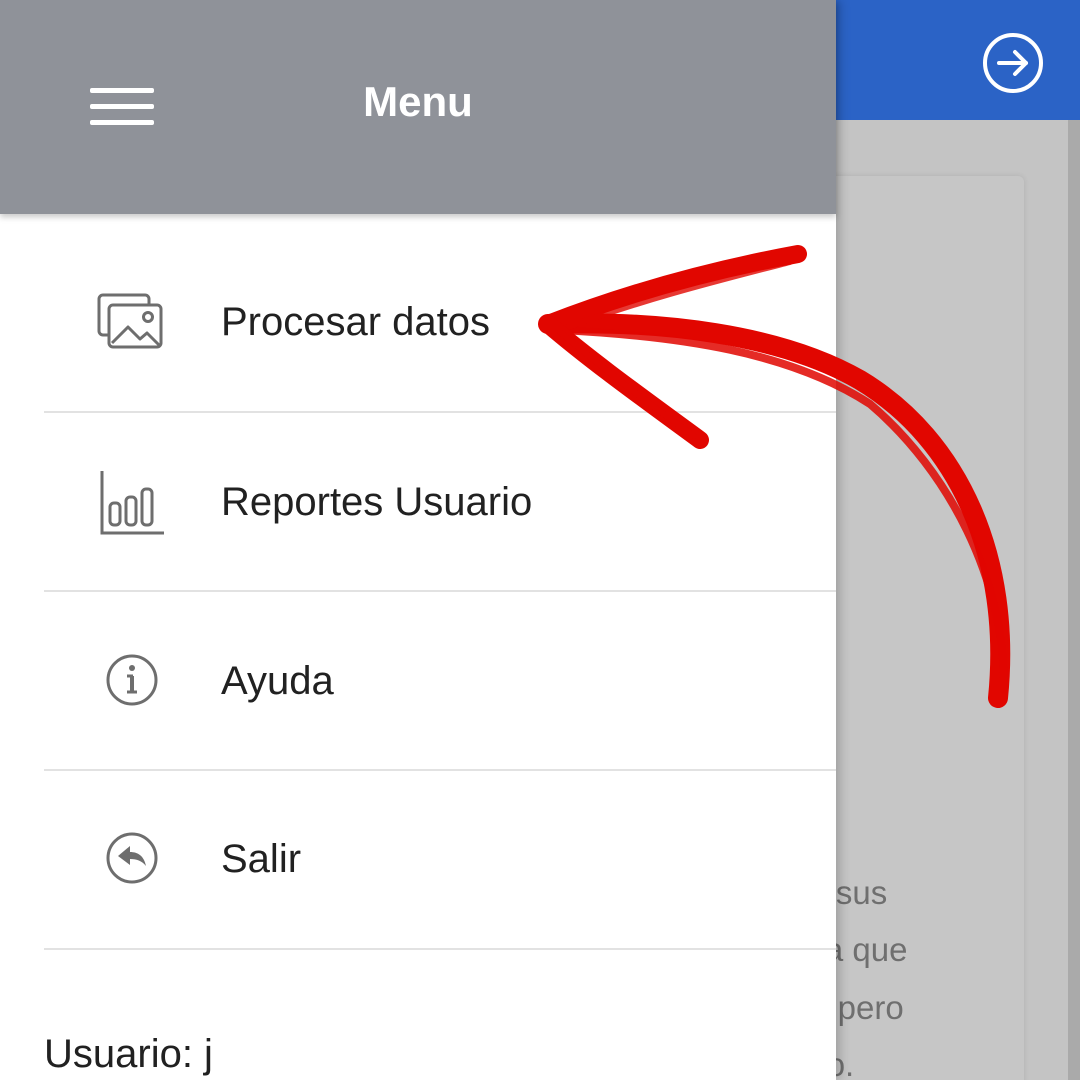  I want to click on logout-button, so click(1013, 63).